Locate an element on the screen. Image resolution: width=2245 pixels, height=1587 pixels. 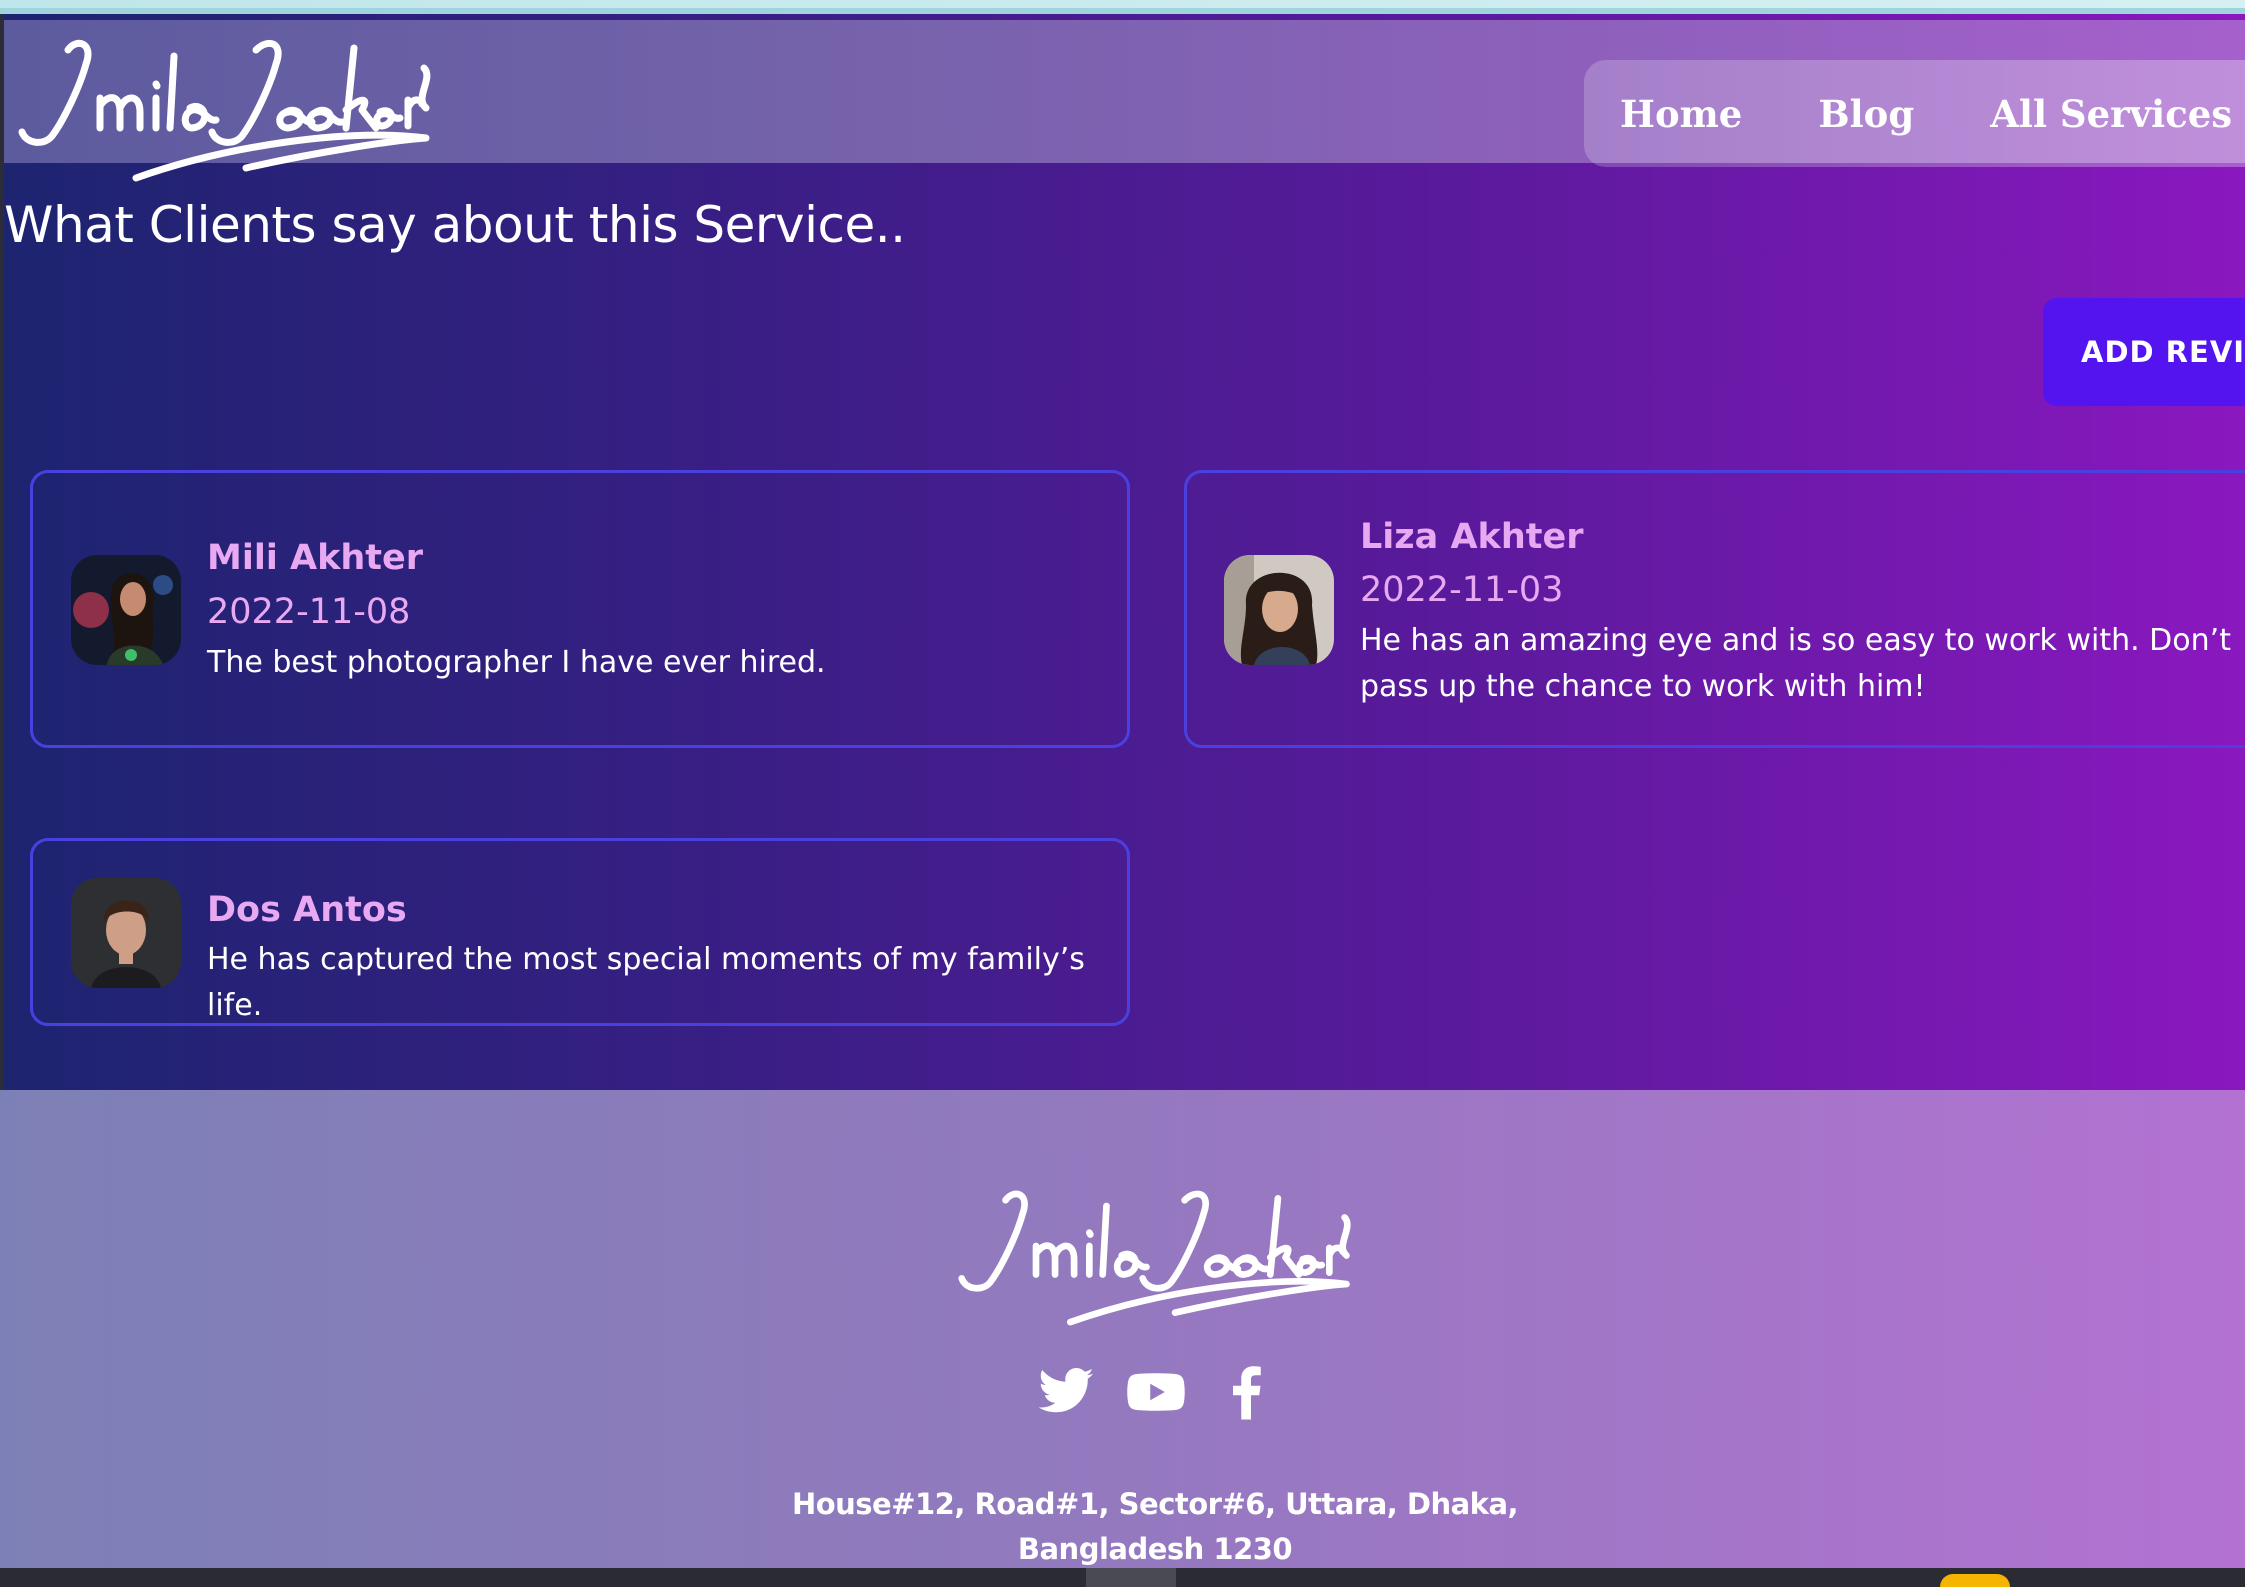
address-line-2: Bangladesh 1230 is located at coordinates (1155, 1549).